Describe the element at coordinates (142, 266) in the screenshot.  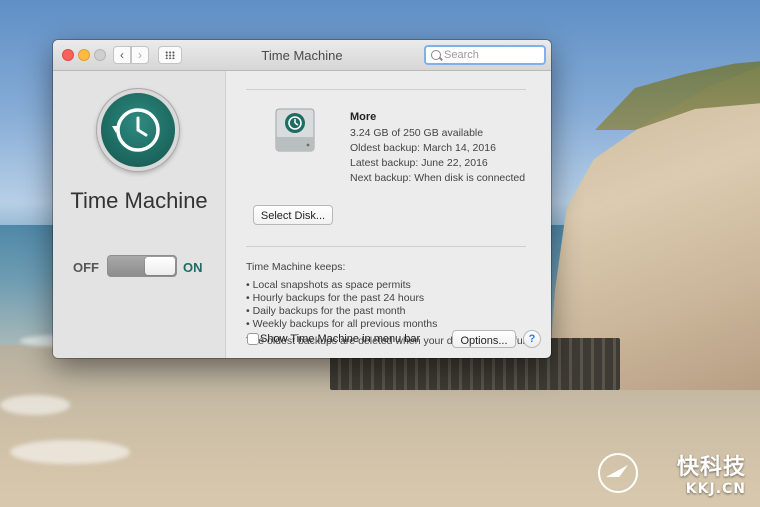
I see `time-machine-toggle` at that location.